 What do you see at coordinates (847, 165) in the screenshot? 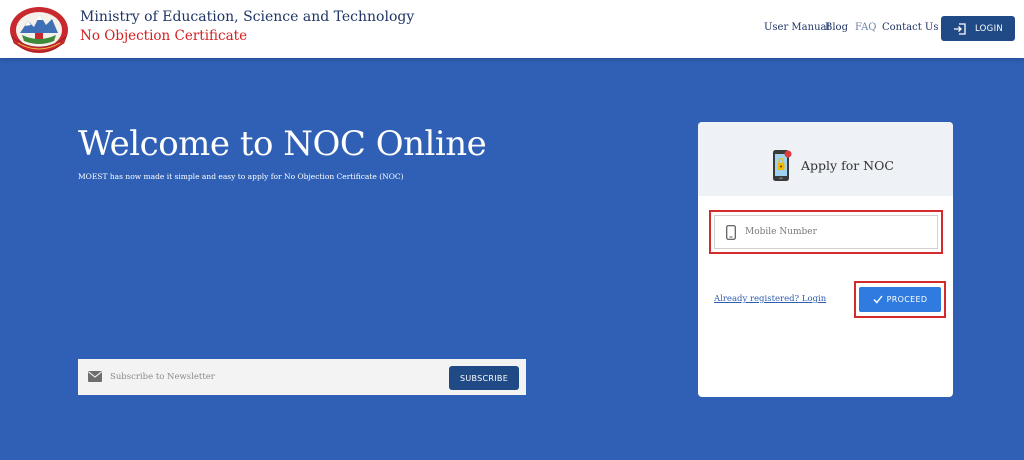
I see `apply-card-title: Apply for NOC` at bounding box center [847, 165].